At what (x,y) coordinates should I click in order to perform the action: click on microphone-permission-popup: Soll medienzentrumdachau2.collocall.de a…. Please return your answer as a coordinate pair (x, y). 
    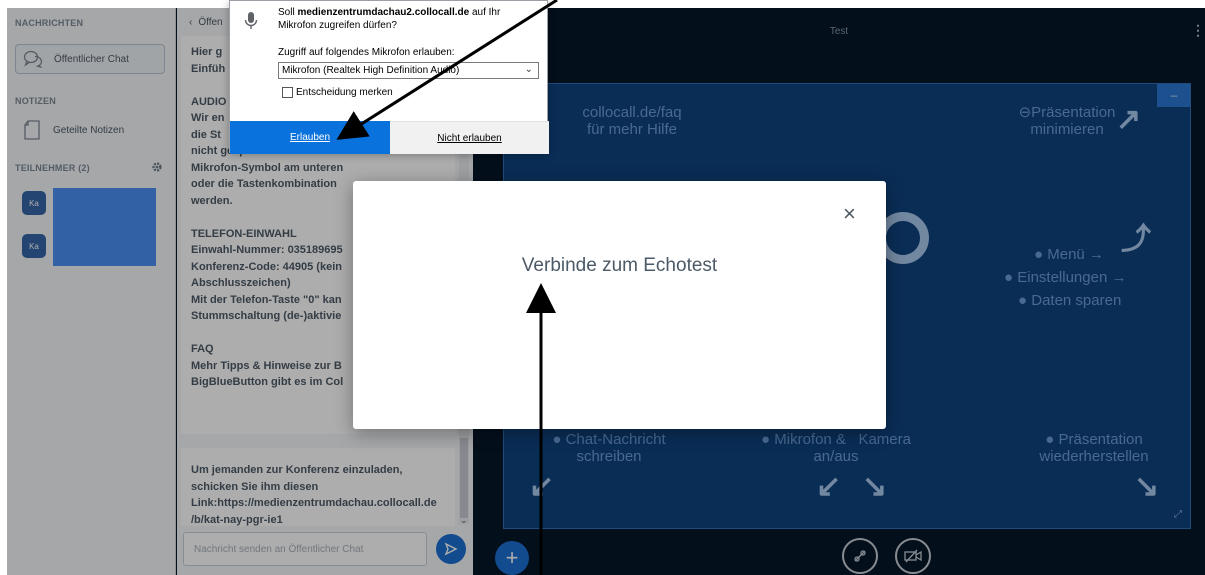
    Looking at the image, I should click on (389, 77).